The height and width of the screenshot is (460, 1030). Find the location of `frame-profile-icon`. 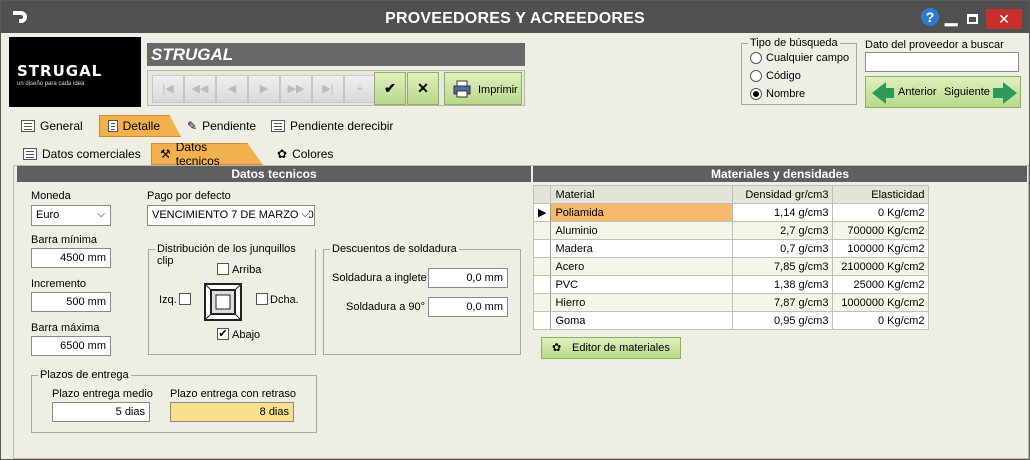

frame-profile-icon is located at coordinates (223, 302).